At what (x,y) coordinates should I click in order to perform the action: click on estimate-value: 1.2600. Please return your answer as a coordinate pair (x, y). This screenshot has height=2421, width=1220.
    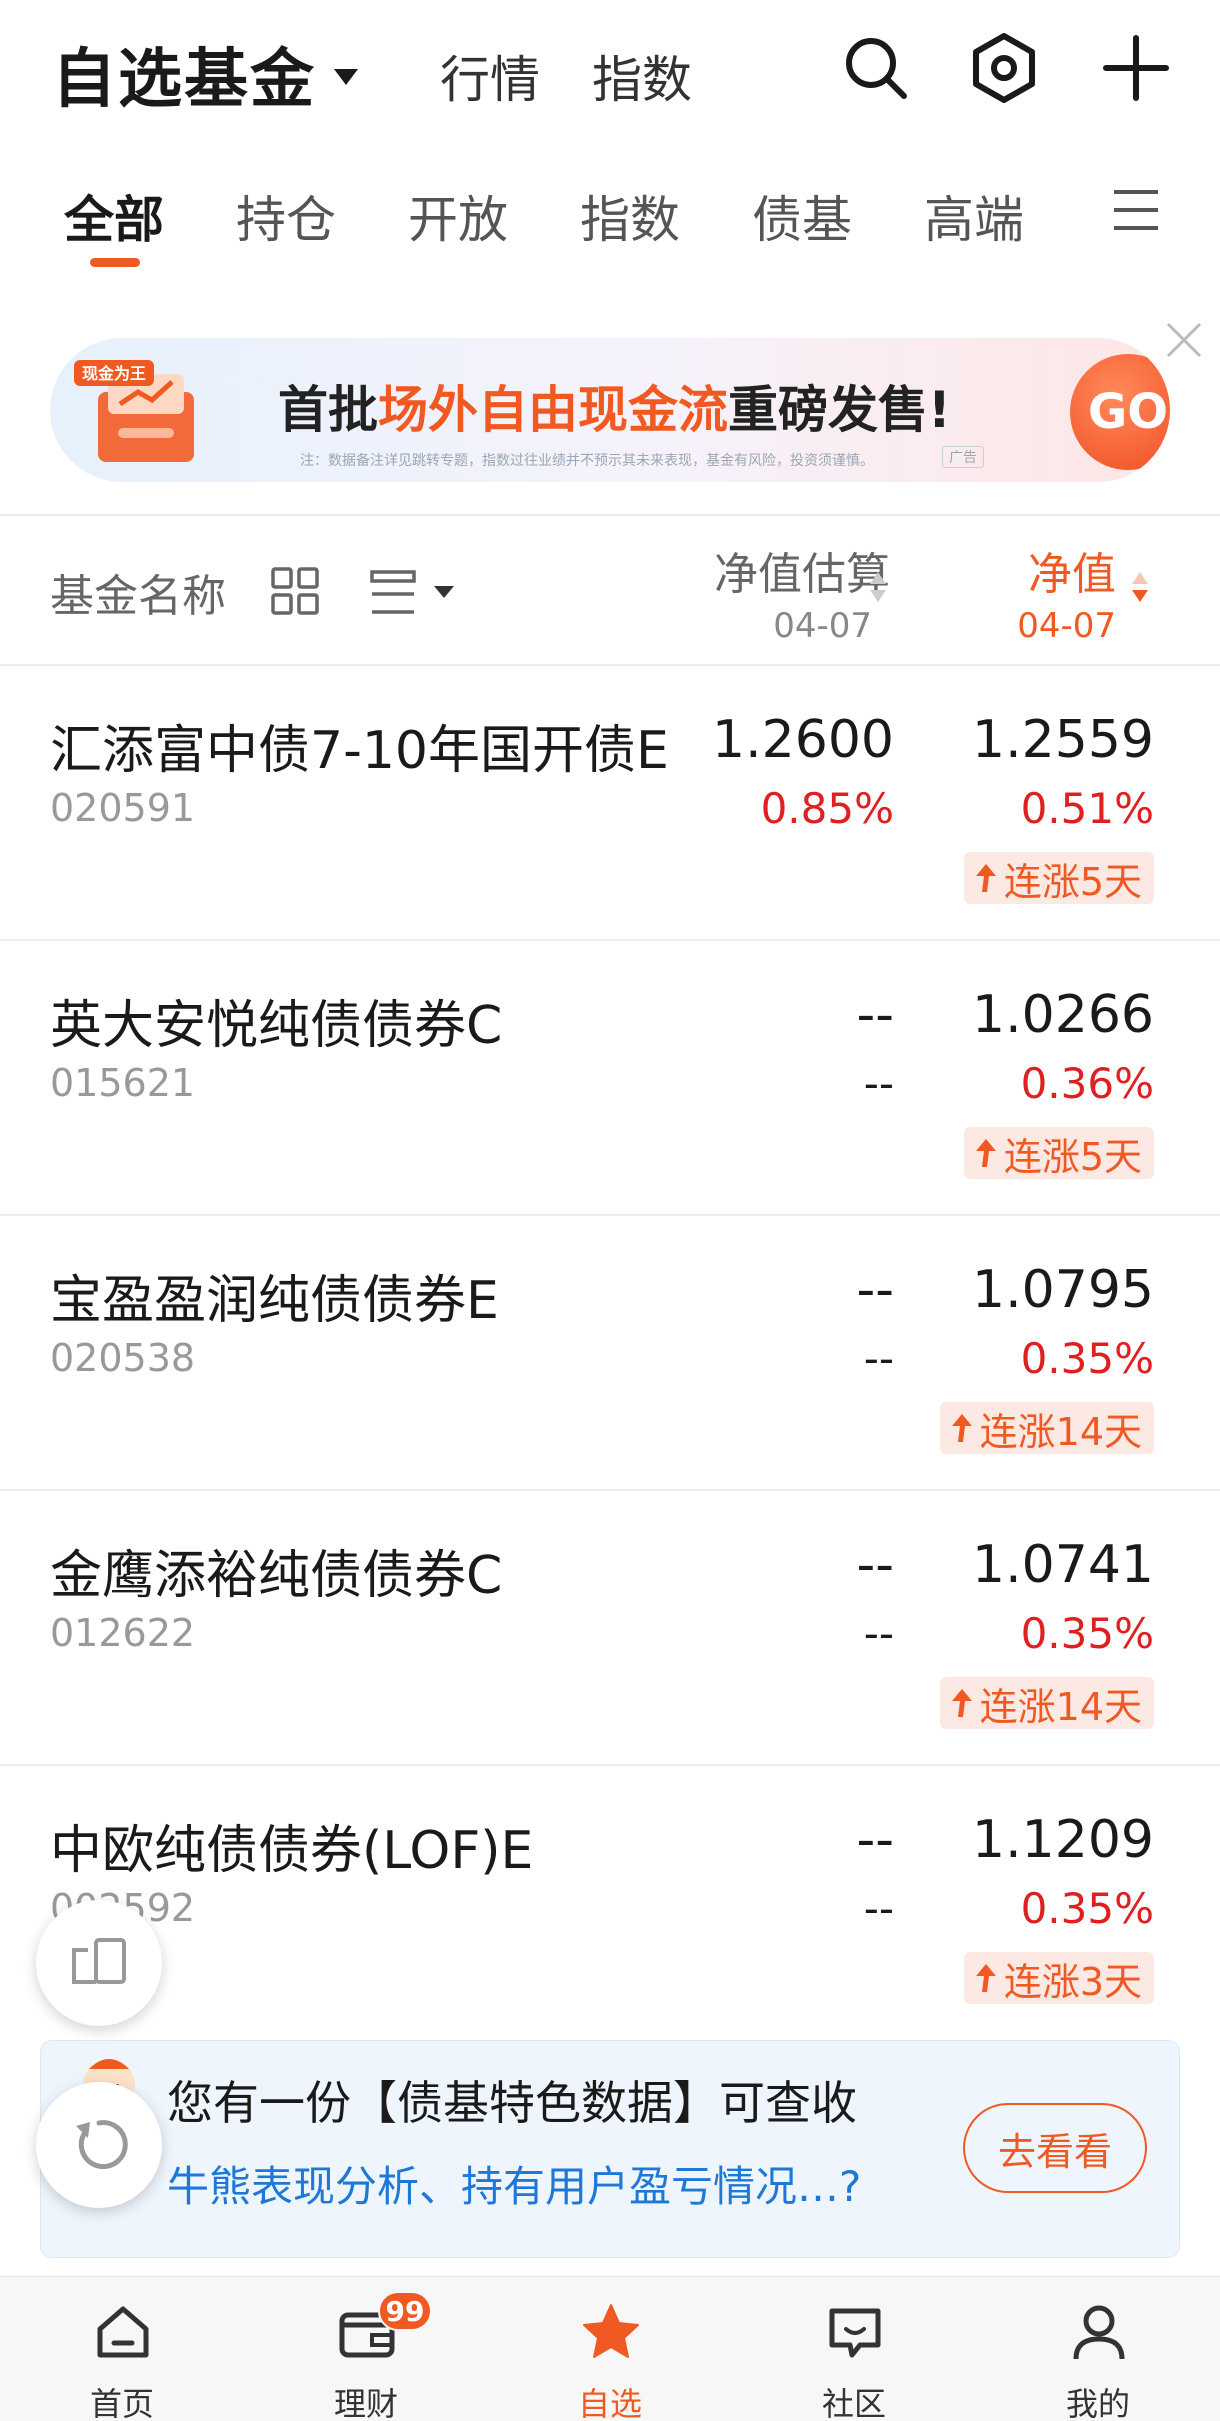
    Looking at the image, I should click on (803, 740).